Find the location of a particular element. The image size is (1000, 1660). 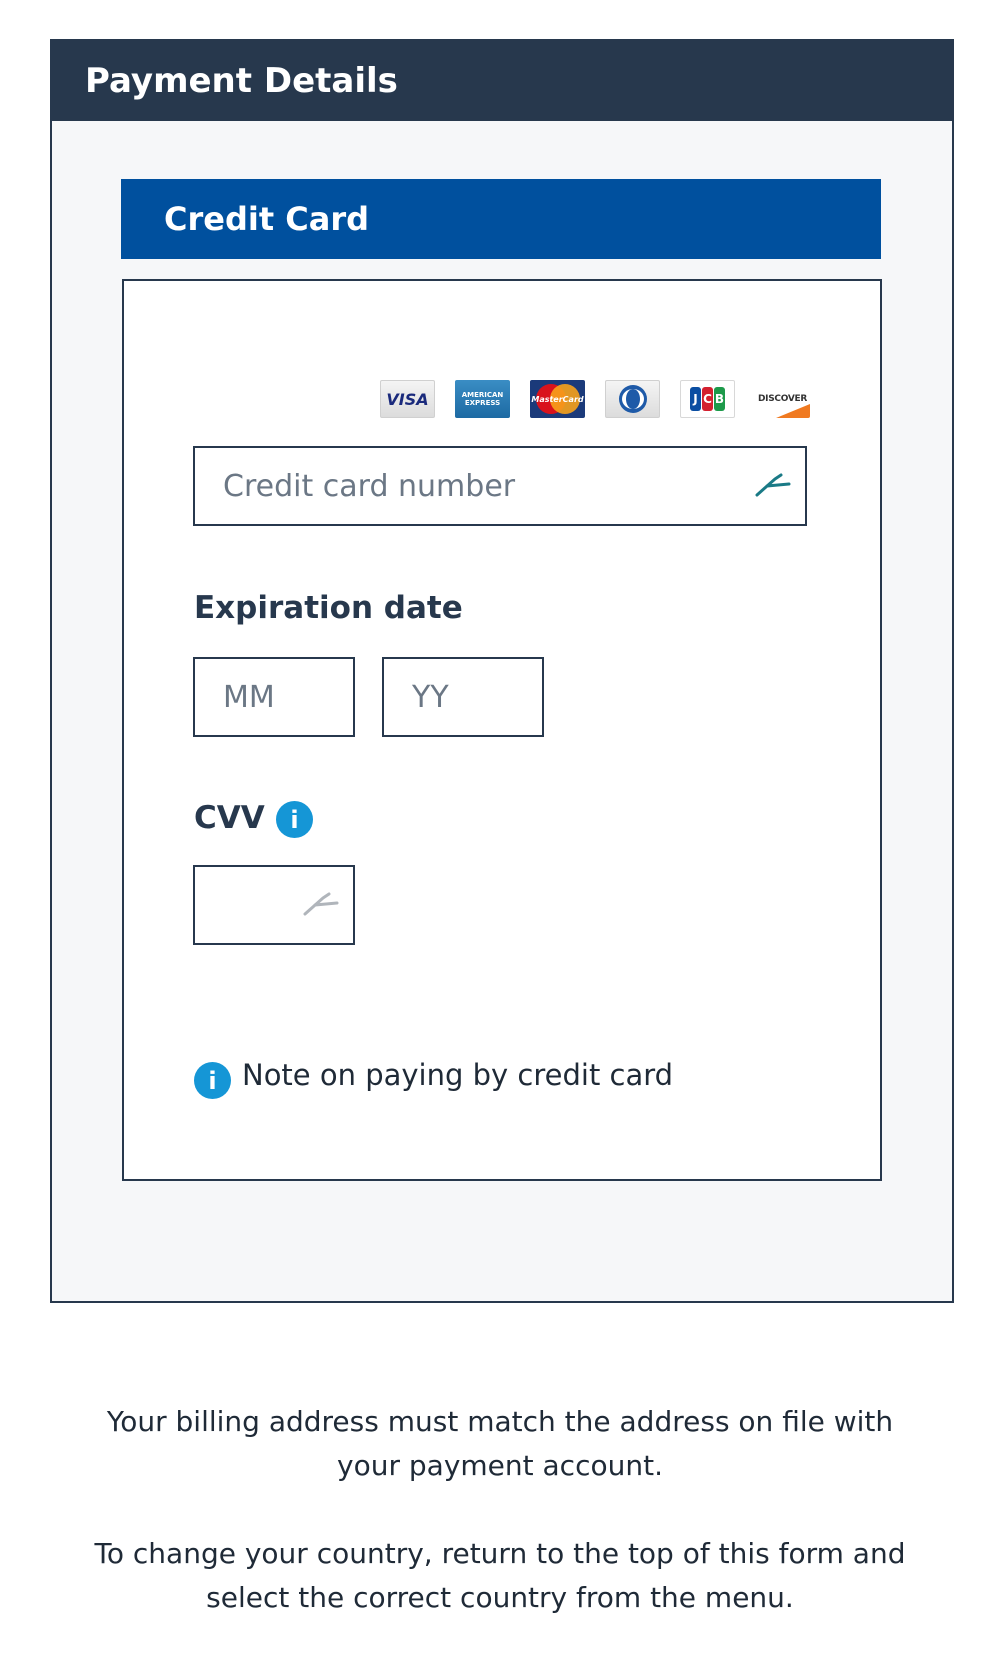

amex-logo: AMERICAN EXPRESS is located at coordinates (482, 399).